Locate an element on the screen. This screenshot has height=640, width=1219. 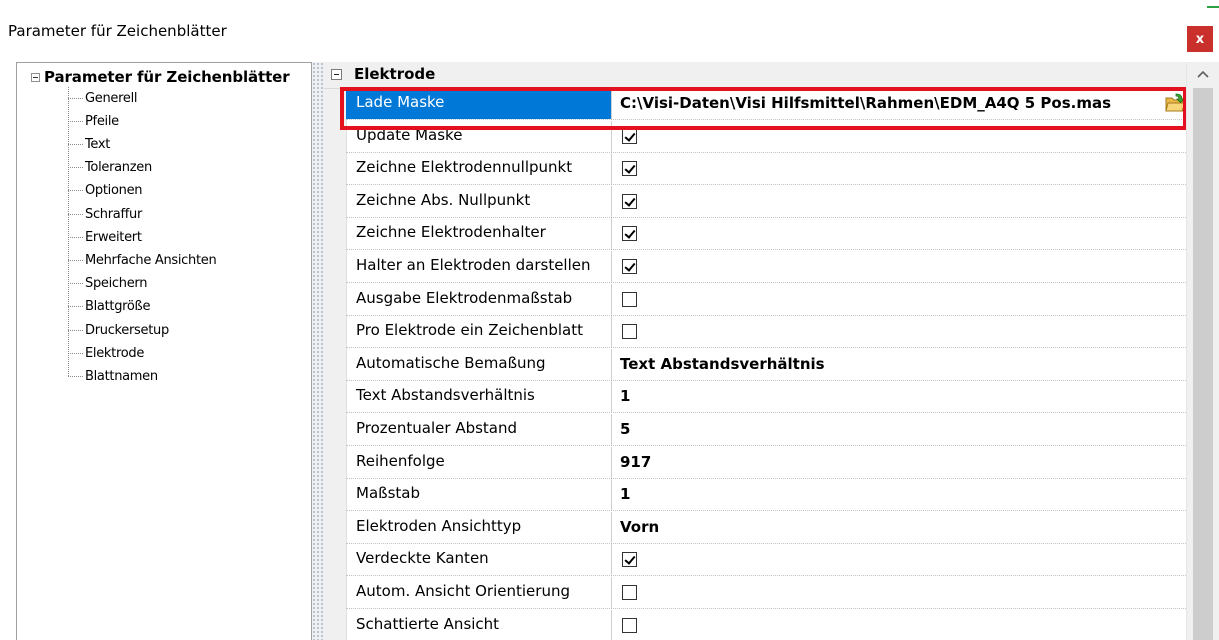
title-bar: Parameter für Zeichenblätter x is located at coordinates (609, 31).